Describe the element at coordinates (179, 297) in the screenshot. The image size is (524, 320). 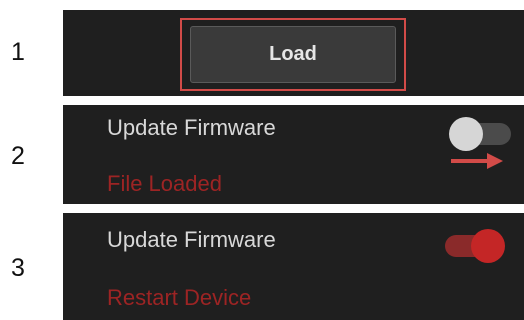
I see `firmware-status-text: Restart Device` at that location.